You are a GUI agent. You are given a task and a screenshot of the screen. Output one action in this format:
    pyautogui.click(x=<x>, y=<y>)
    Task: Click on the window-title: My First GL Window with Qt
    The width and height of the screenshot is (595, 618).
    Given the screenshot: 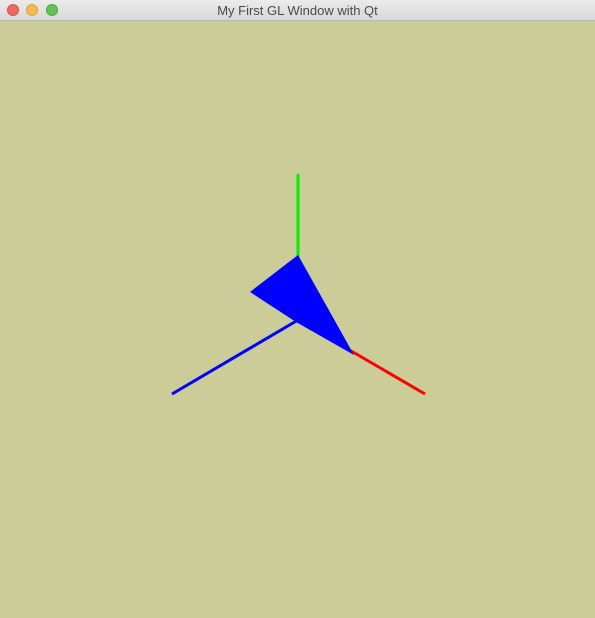 What is the action you would take?
    pyautogui.click(x=297, y=10)
    